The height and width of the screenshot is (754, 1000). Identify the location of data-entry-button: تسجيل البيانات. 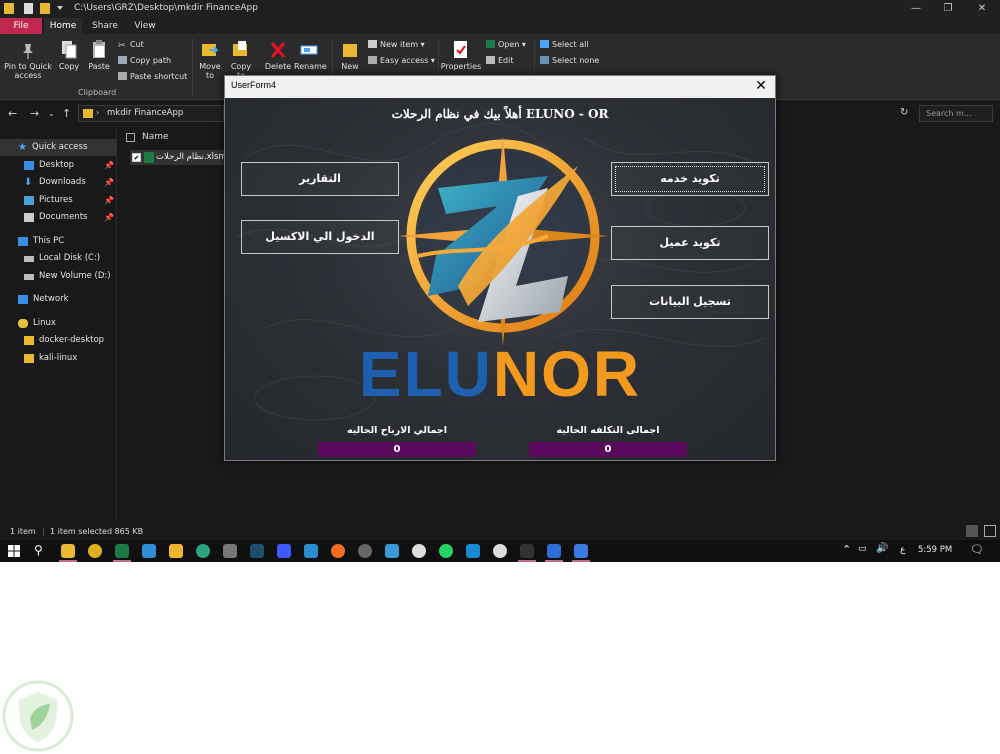
(690, 302).